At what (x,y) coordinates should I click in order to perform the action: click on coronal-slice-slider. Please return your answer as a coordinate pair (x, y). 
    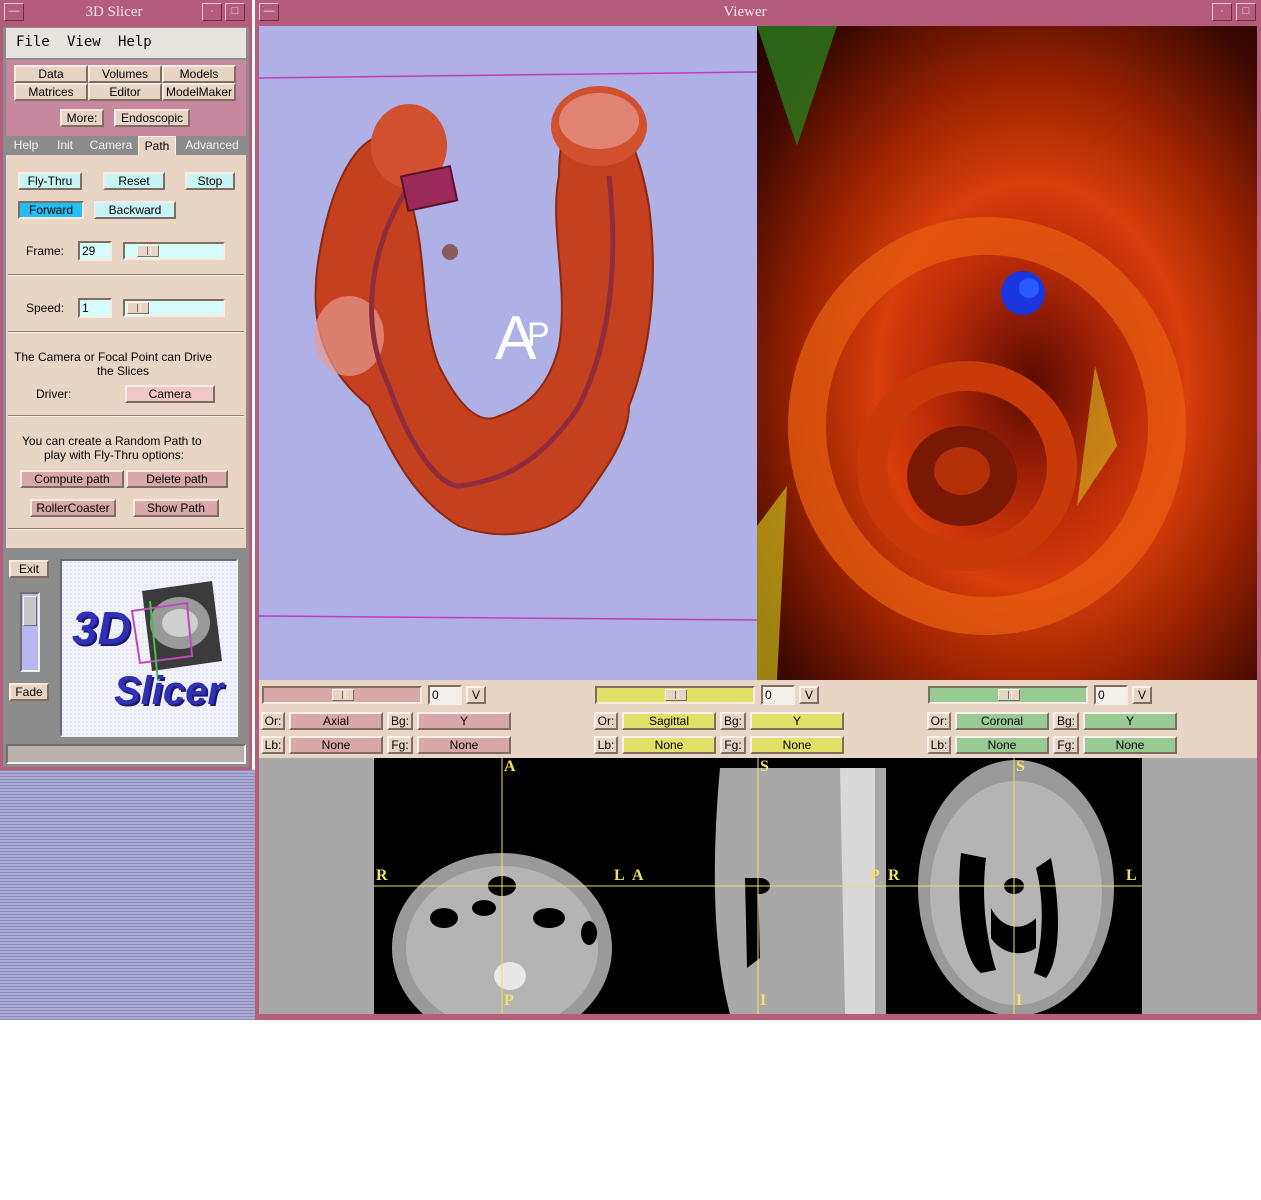
    Looking at the image, I should click on (1008, 695).